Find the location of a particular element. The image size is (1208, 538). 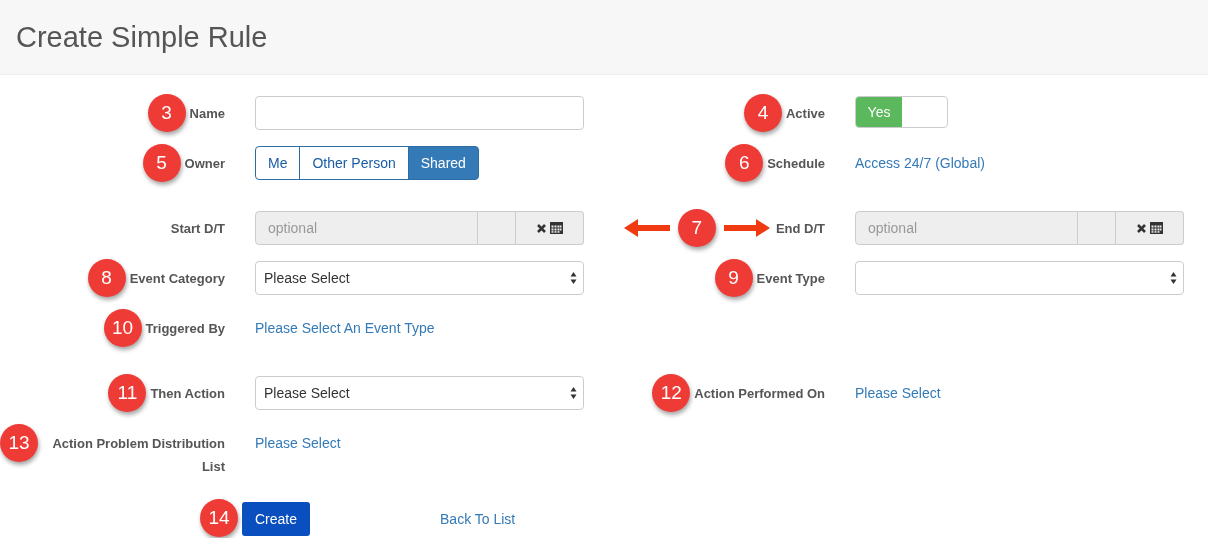

link: Access 24/7 (Global) is located at coordinates (920, 163).